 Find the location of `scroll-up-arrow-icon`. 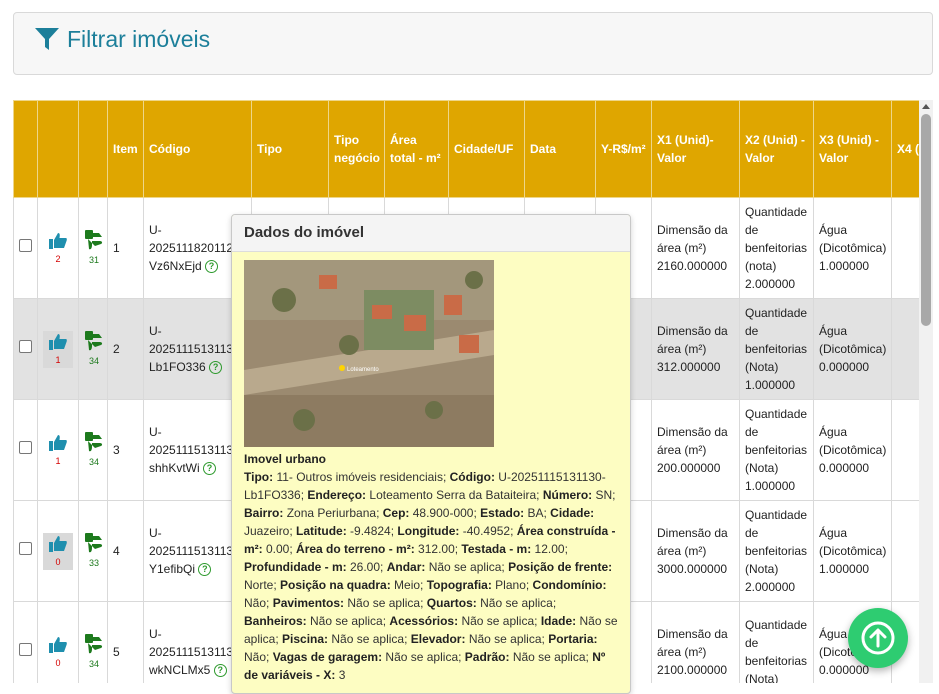

scroll-up-arrow-icon is located at coordinates (926, 106).